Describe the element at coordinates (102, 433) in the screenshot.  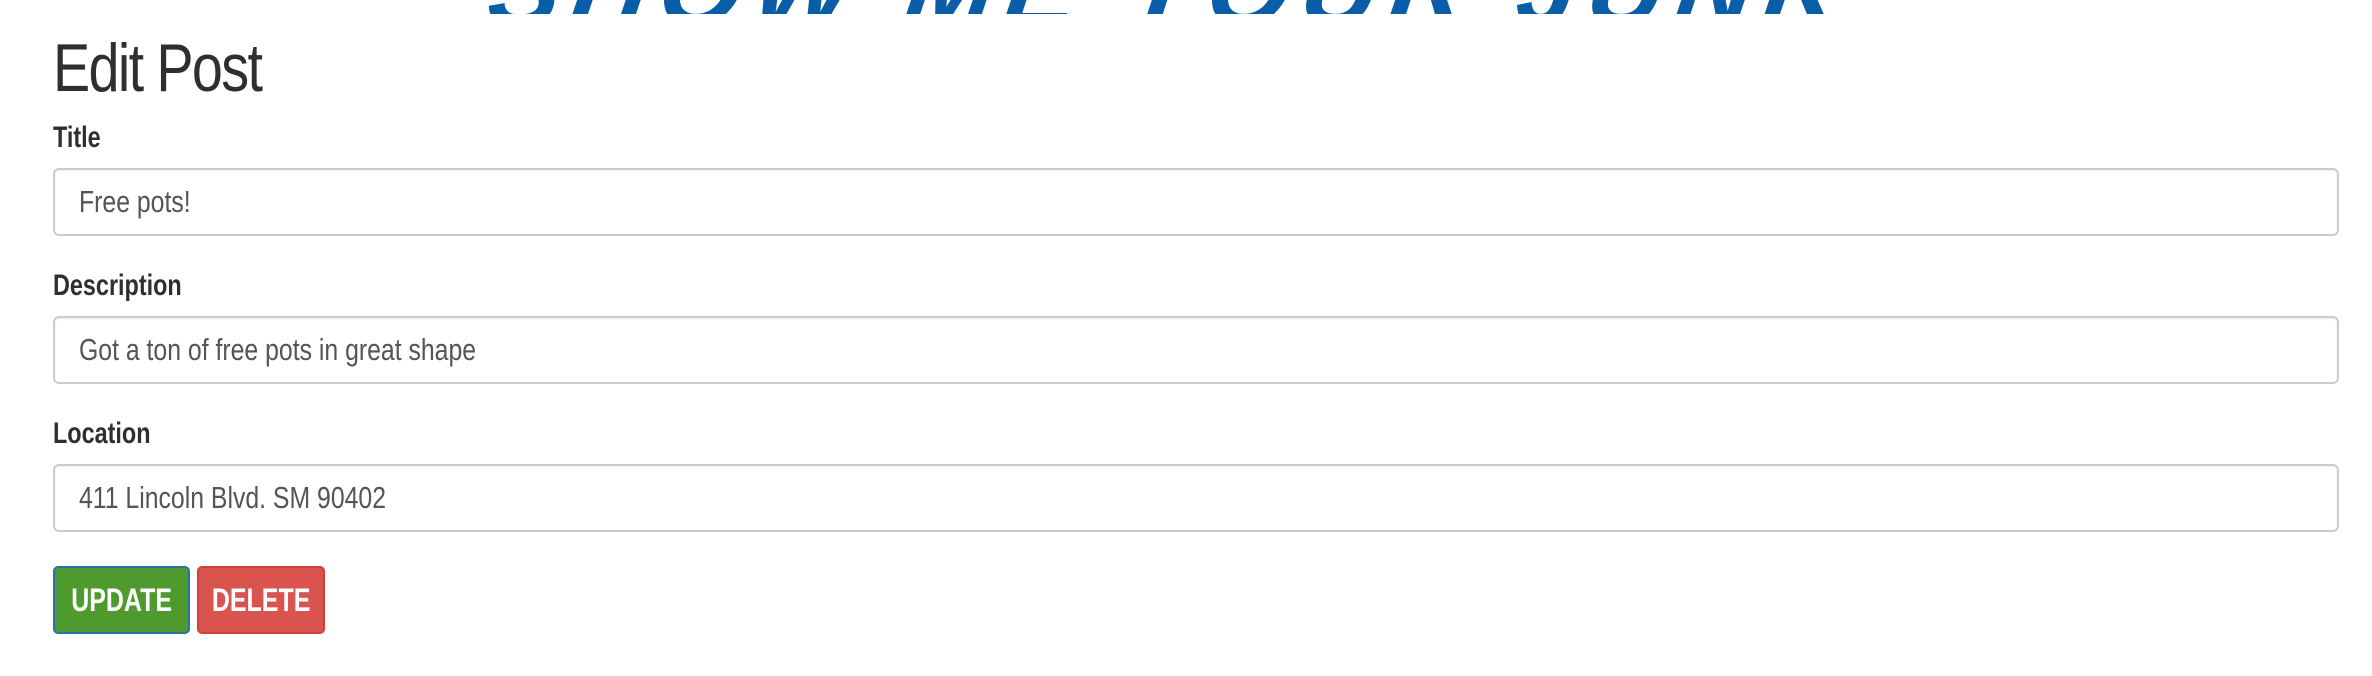
I see `location-label: Location` at that location.